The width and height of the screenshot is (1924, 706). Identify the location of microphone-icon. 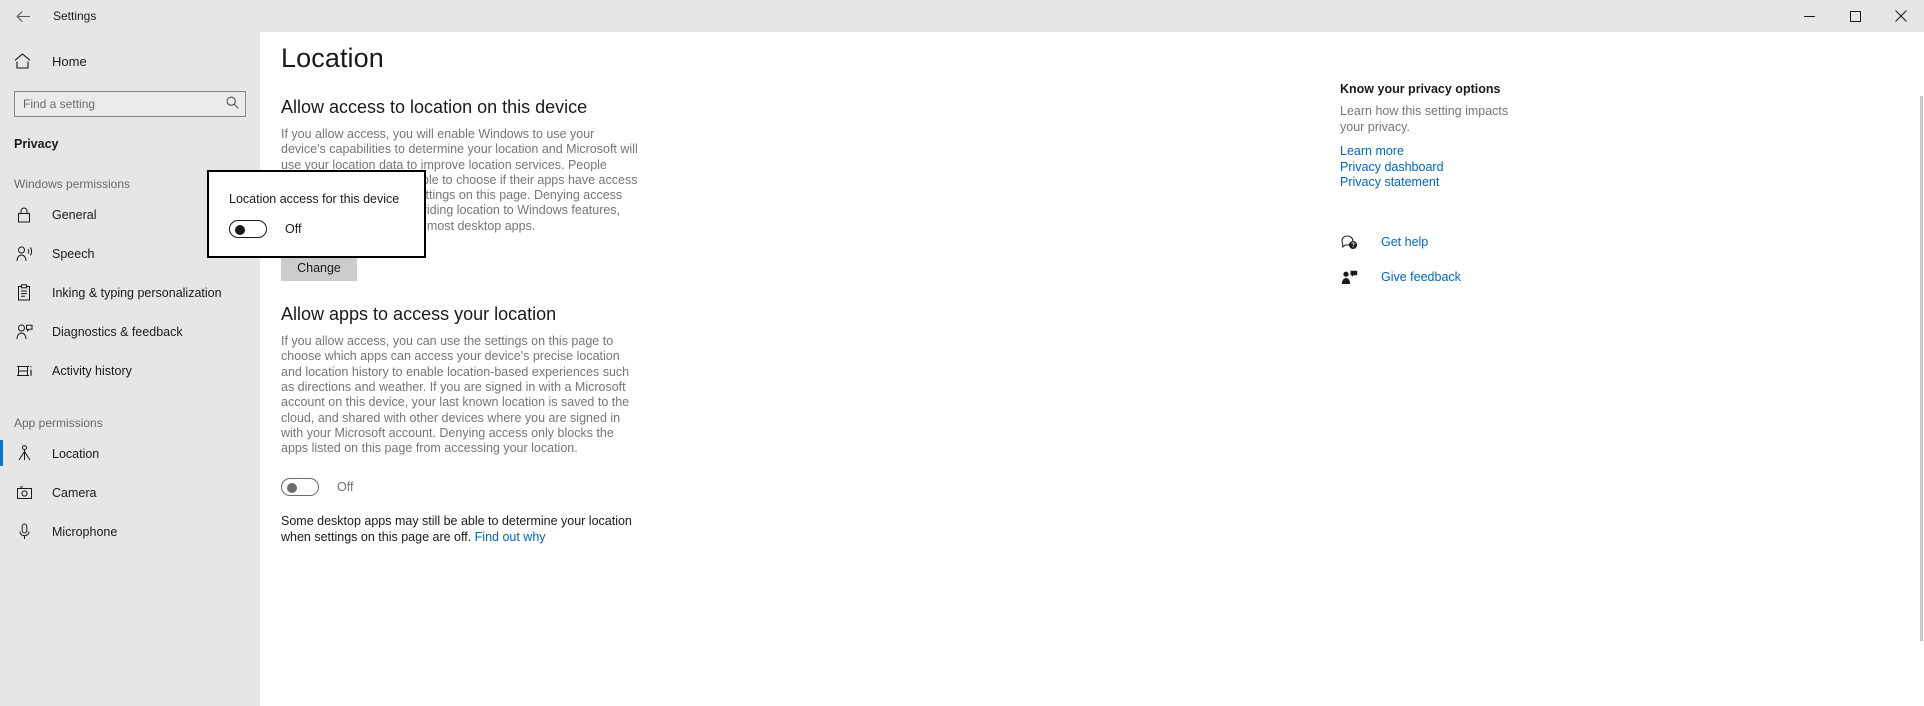
(24, 531).